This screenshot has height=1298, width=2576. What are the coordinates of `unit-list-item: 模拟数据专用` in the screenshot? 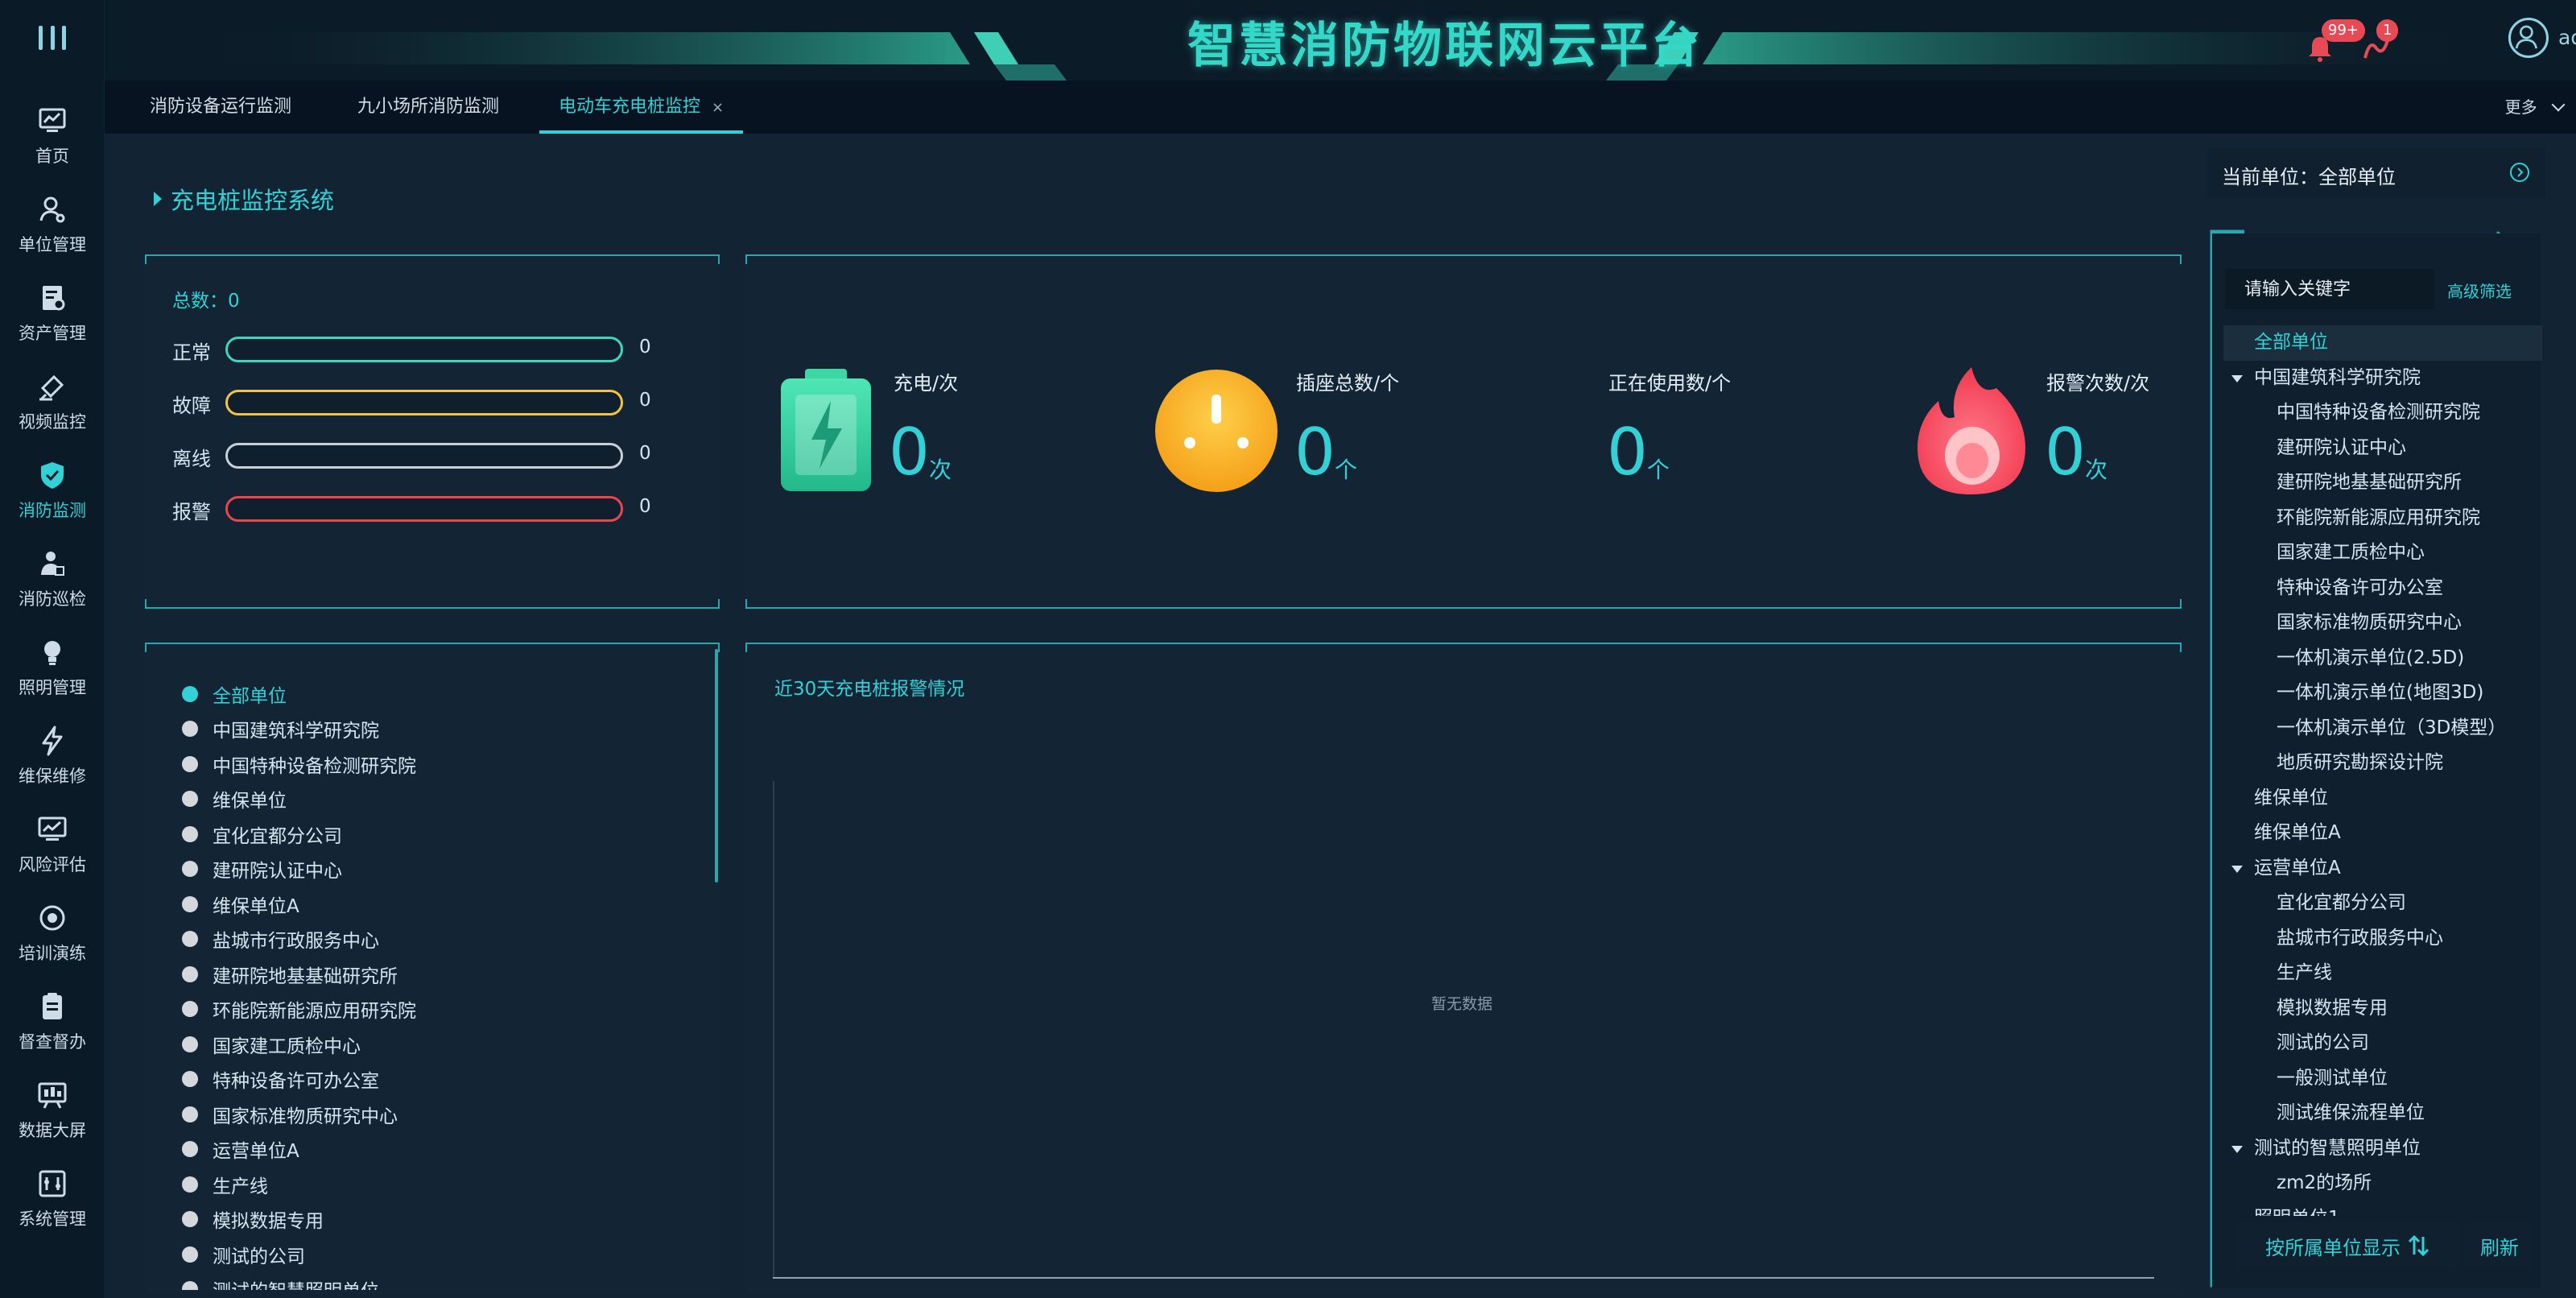 It's located at (443, 1220).